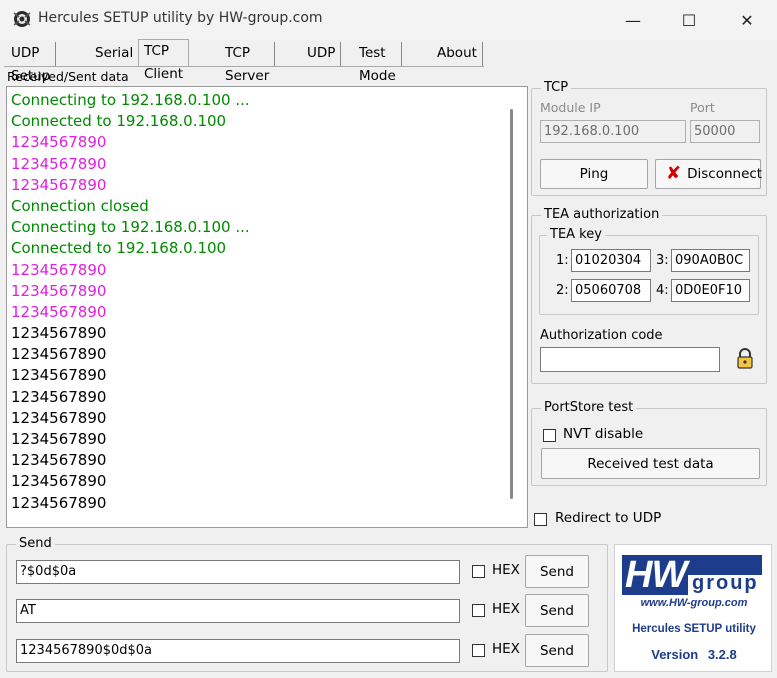 The height and width of the screenshot is (678, 777). Describe the element at coordinates (506, 570) in the screenshot. I see `hex-label-1: HEX` at that location.